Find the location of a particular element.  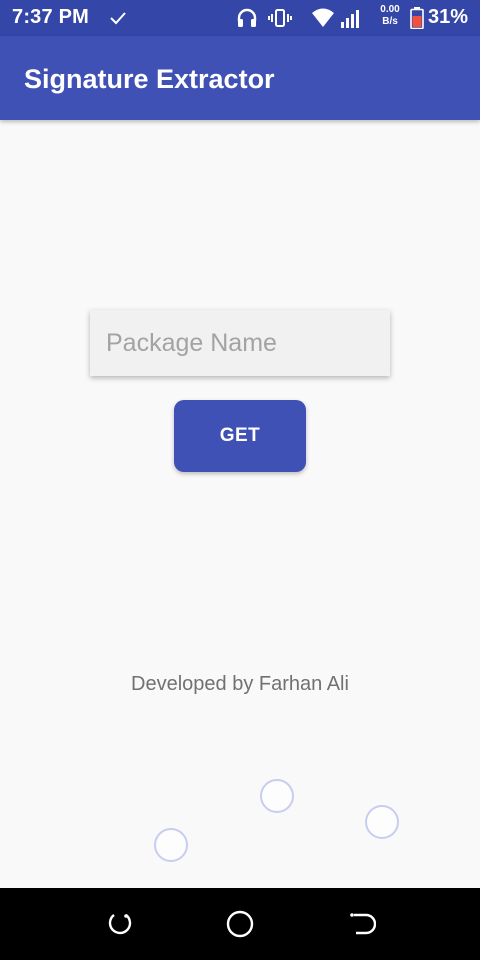

home-icon is located at coordinates (240, 924).